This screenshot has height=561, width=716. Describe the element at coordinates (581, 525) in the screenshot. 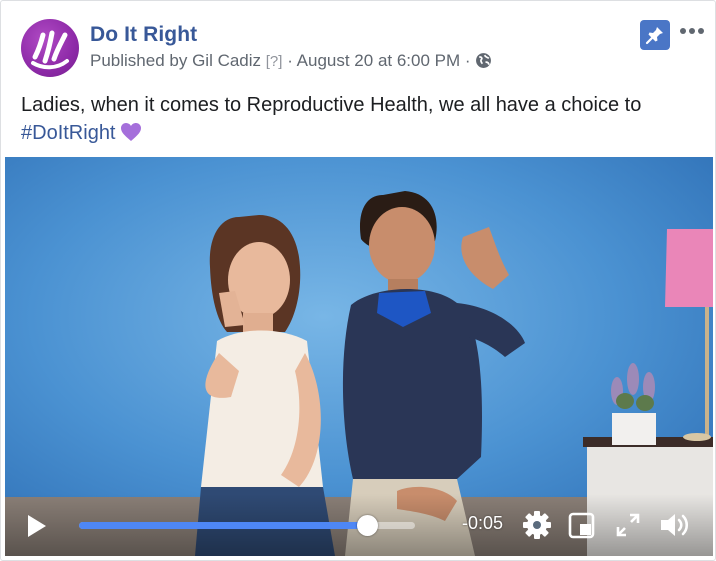

I see `pip-icon` at that location.